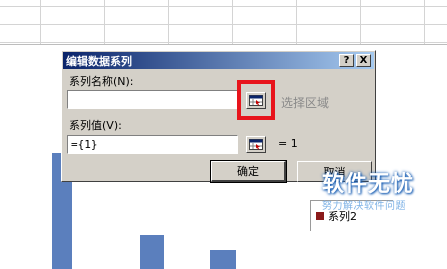 The width and height of the screenshot is (447, 269). What do you see at coordinates (363, 60) in the screenshot?
I see `close-button: X` at bounding box center [363, 60].